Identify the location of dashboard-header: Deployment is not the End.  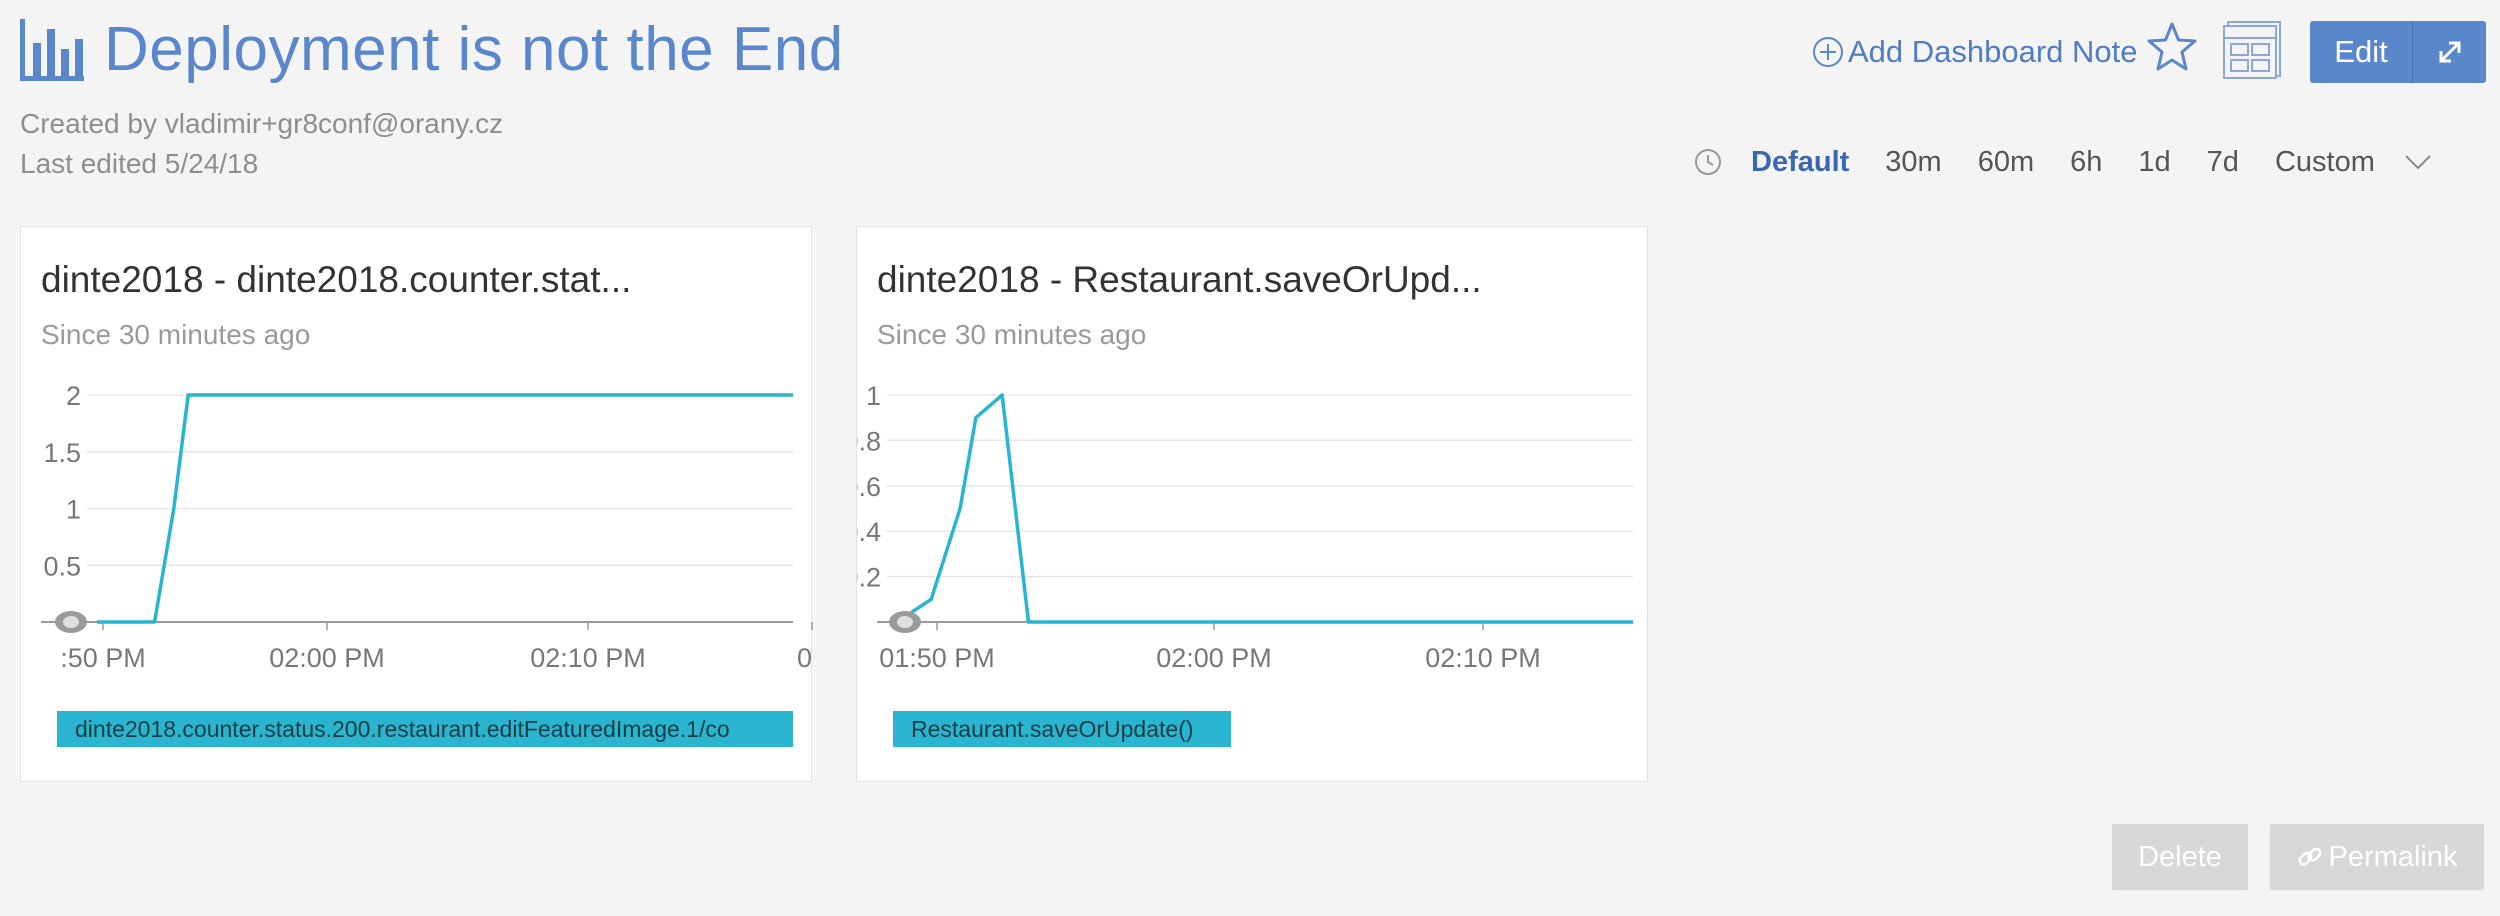
(431, 50).